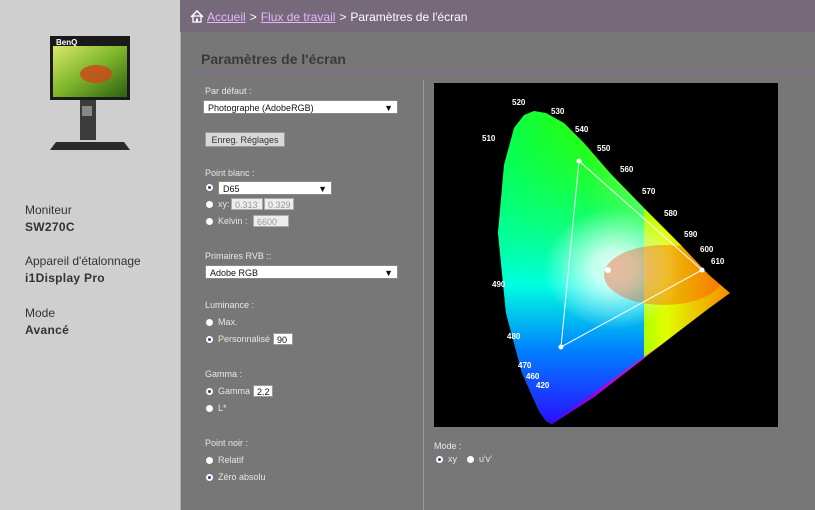 The width and height of the screenshot is (815, 510). I want to click on luminance-custom-label: Personnalisé, so click(244, 339).